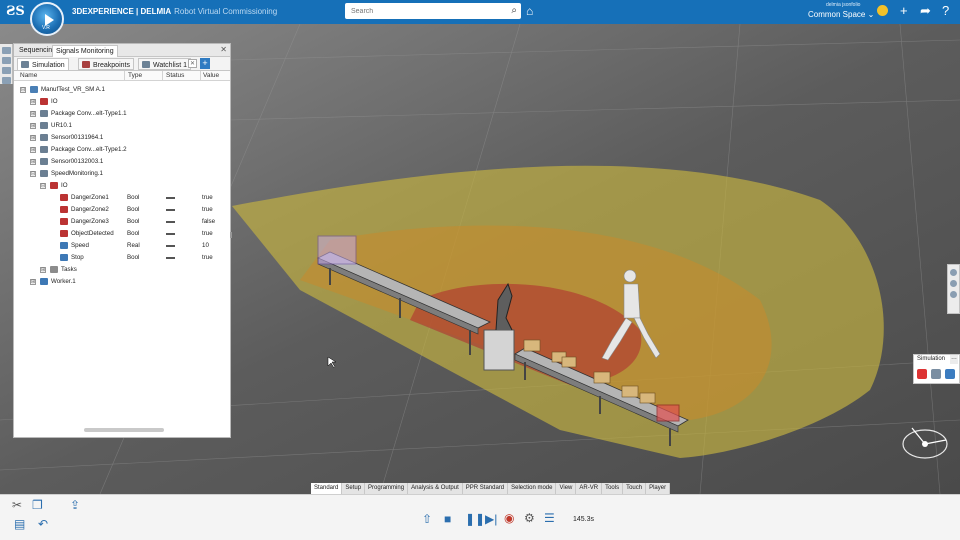 The width and height of the screenshot is (960, 540). Describe the element at coordinates (75, 505) in the screenshot. I see `export-icon: ⇪` at that location.